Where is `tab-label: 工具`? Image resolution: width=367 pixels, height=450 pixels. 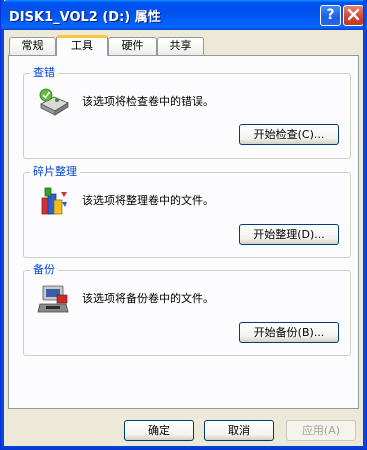 tab-label: 工具 is located at coordinates (82, 45).